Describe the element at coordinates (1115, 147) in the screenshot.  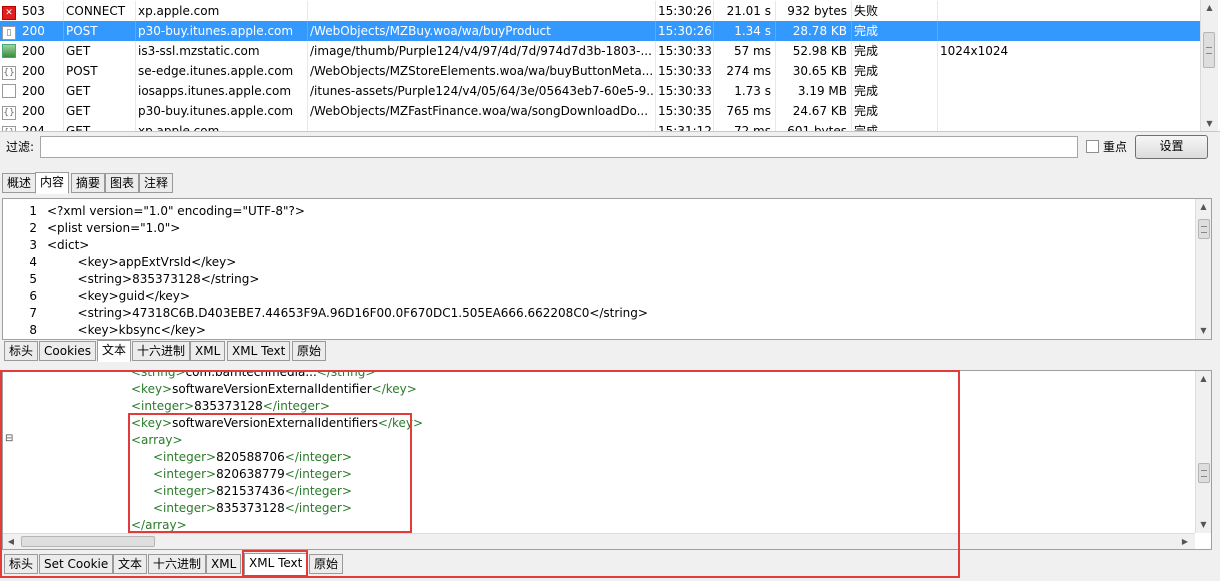
I see `focus-checkbox-label: 重点` at that location.